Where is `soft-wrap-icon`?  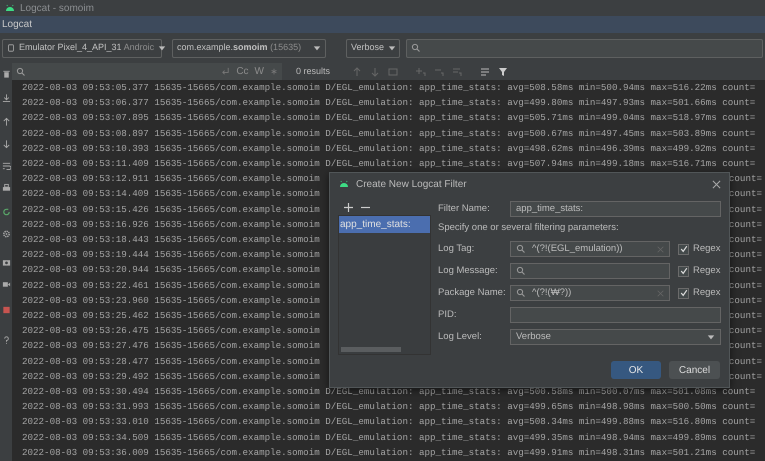
soft-wrap-icon is located at coordinates (6, 166).